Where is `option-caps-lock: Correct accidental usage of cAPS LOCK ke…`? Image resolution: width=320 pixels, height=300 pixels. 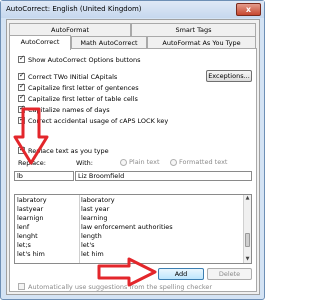
option-caps-lock: Correct accidental usage of cAPS LOCK ke… is located at coordinates (93, 120).